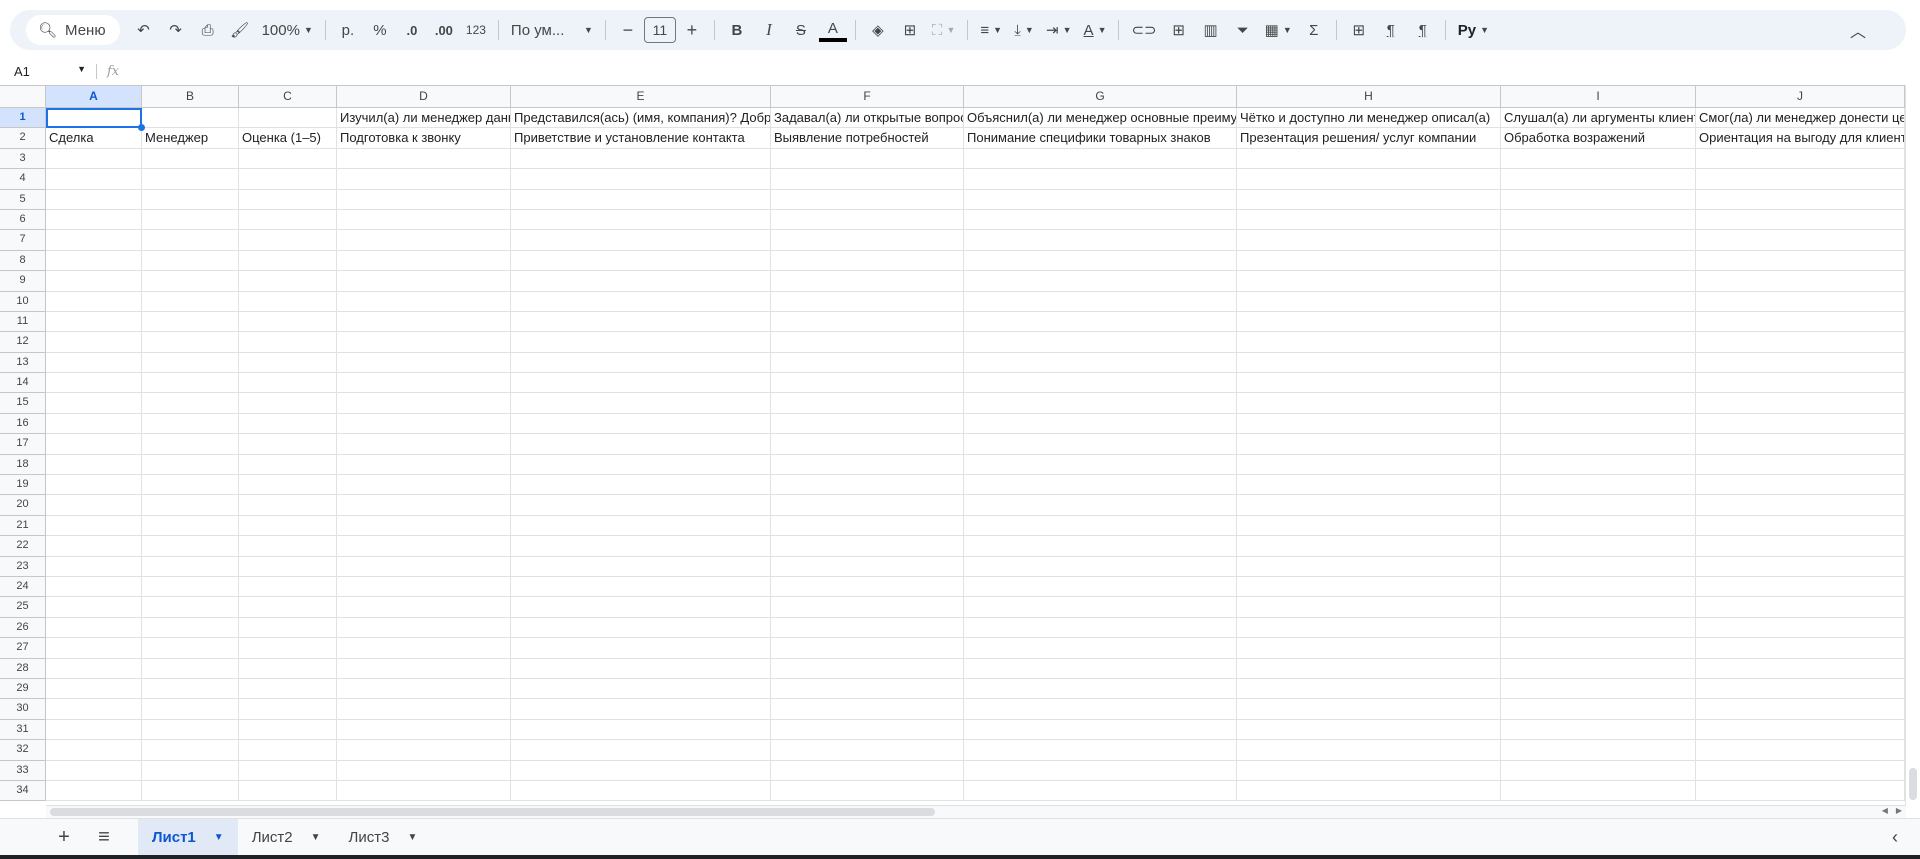 This screenshot has height=859, width=1920. Describe the element at coordinates (288, 138) in the screenshot. I see `cell-c2: Оценка (1–5)` at that location.